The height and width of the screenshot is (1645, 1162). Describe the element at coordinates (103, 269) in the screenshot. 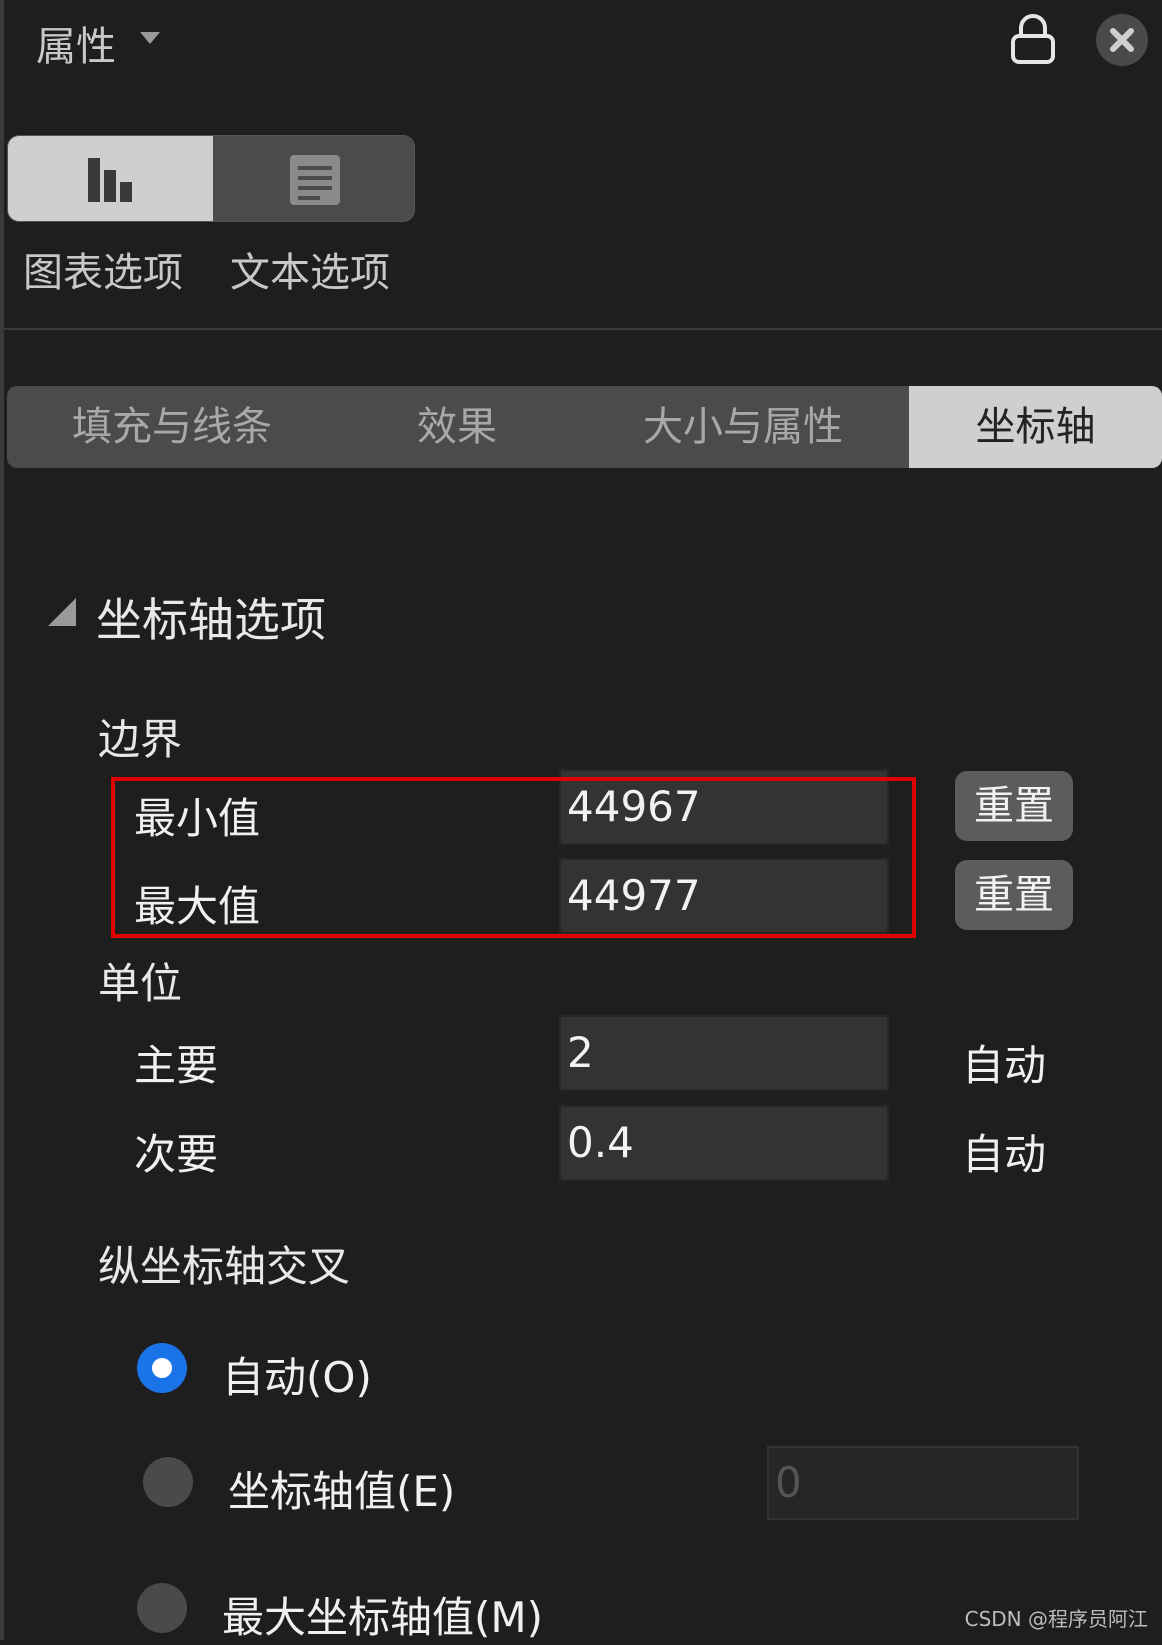

I see `chart-options-label: 图表选项` at that location.